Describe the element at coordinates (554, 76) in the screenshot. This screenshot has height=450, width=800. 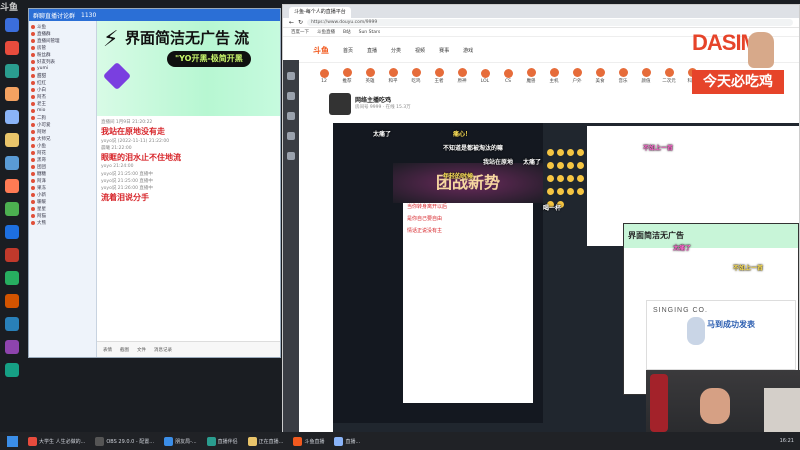
I see `category-item: 主机` at that location.